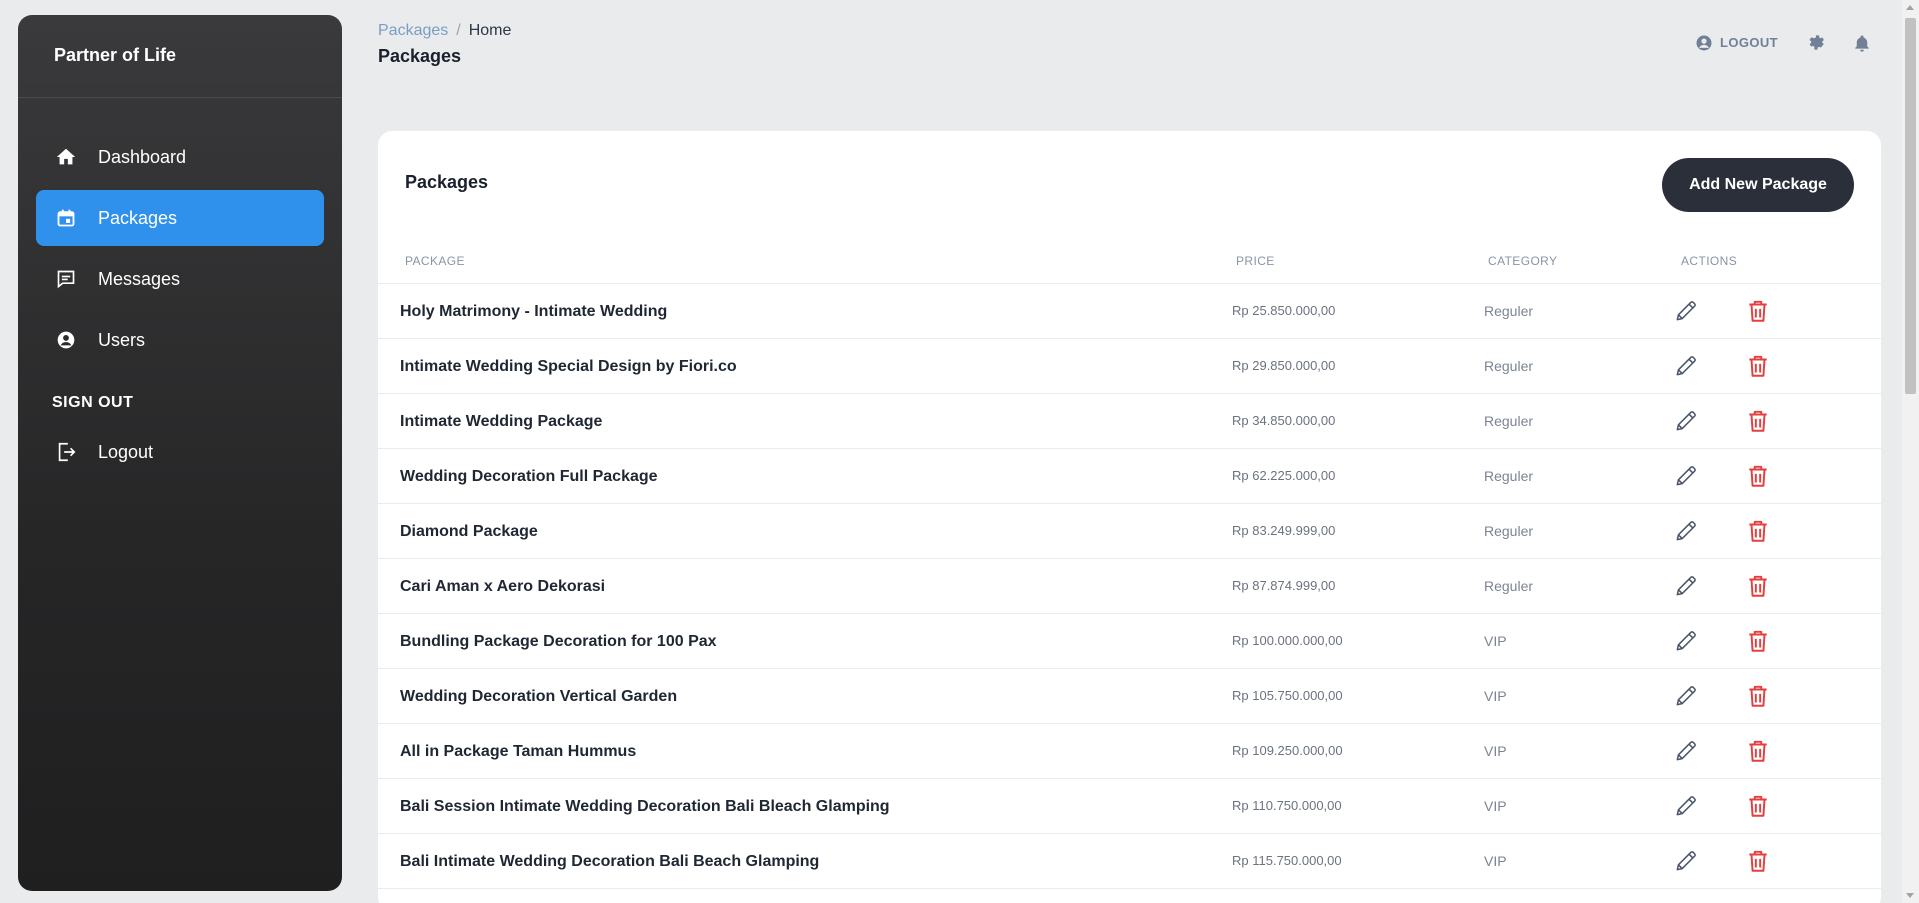 Image resolution: width=1919 pixels, height=903 pixels. What do you see at coordinates (142, 156) in the screenshot?
I see `sidebar-item-label: Dashboard` at bounding box center [142, 156].